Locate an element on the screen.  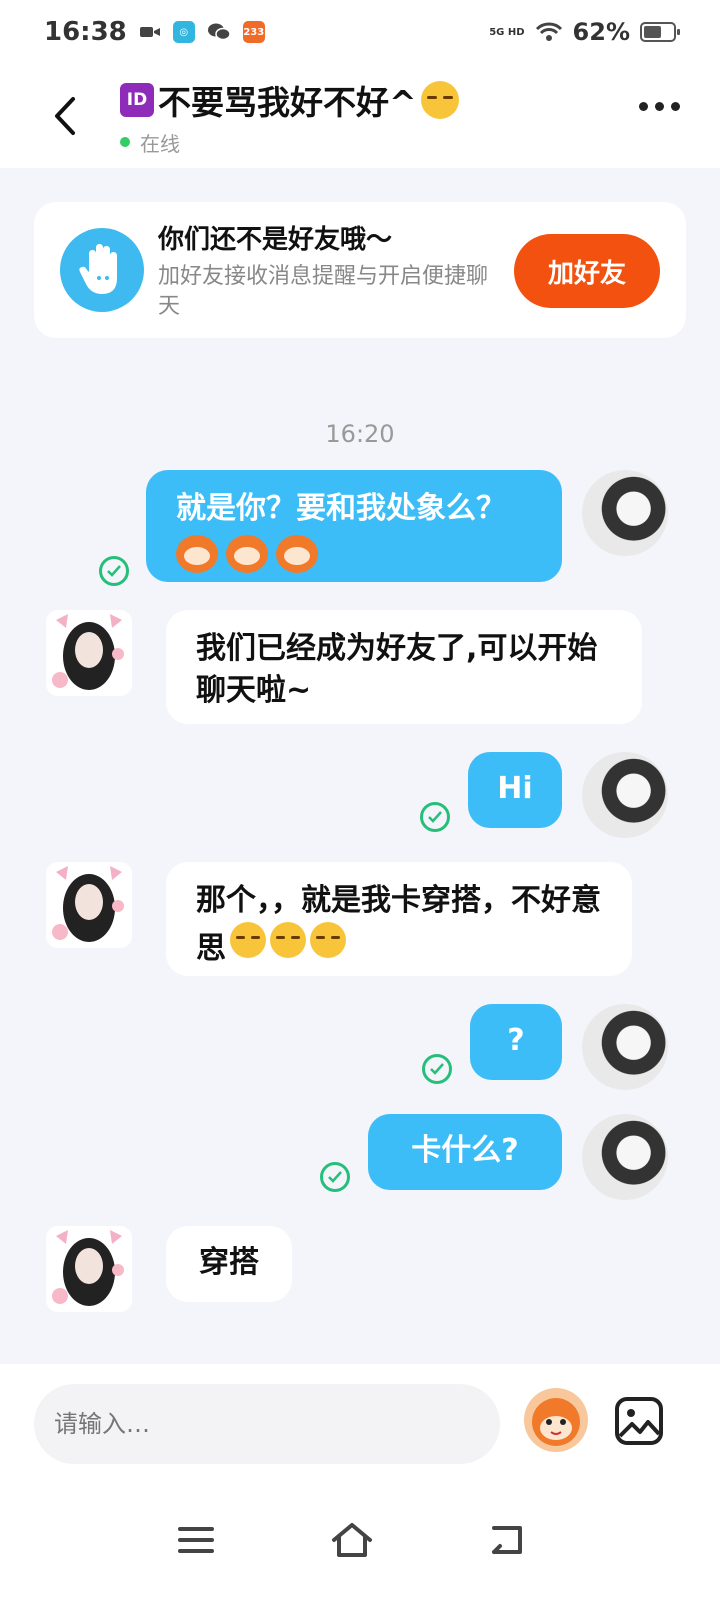
hand-icon is located at coordinates (102, 270).